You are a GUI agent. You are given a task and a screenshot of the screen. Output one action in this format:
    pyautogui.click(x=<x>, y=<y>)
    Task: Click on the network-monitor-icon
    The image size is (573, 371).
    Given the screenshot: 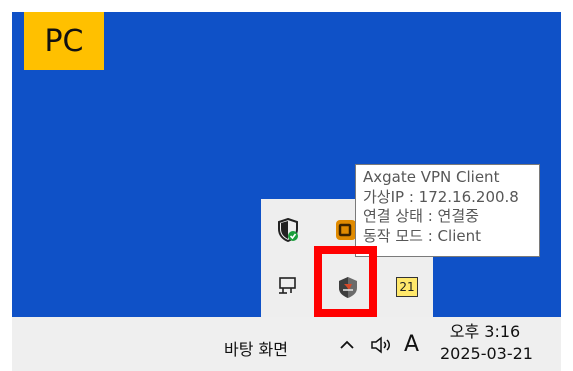 What is the action you would take?
    pyautogui.click(x=288, y=286)
    